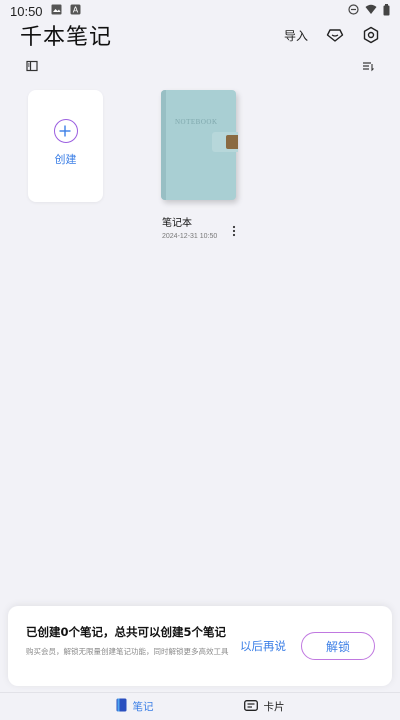 This screenshot has height=720, width=400. What do you see at coordinates (196, 122) in the screenshot?
I see `notebook-cover-text: NOTEBOOK` at bounding box center [196, 122].